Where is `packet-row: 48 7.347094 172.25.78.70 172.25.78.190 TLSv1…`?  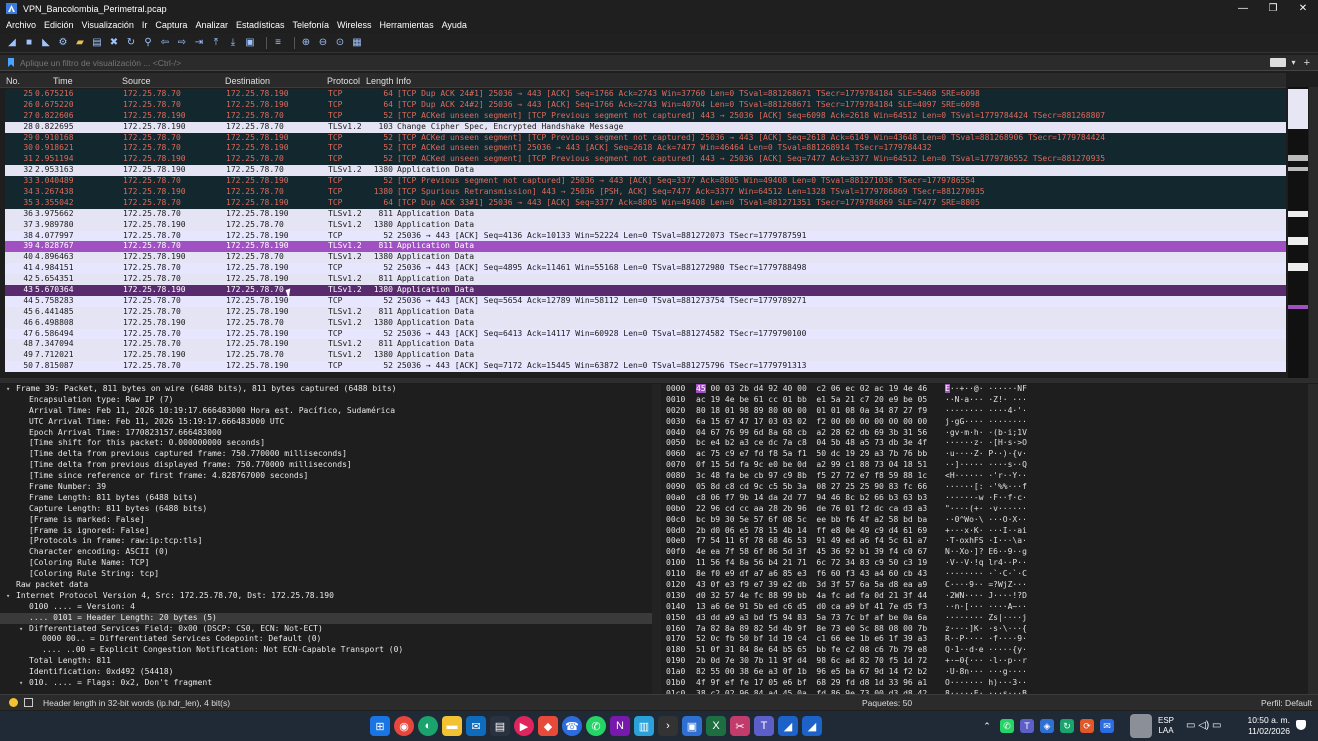 packet-row: 48 7.347094 172.25.78.70 172.25.78.190 TLSv1… is located at coordinates (645, 345).